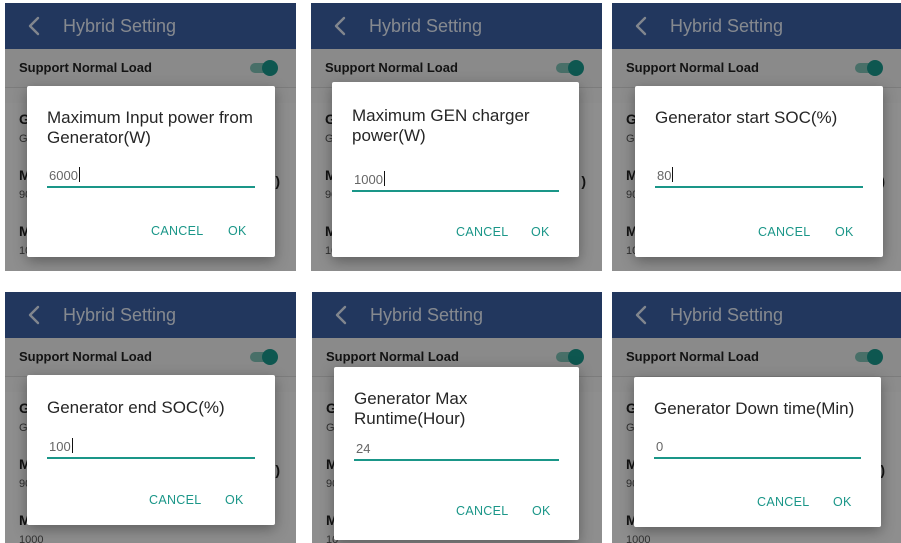 The image size is (901, 543). I want to click on dialog-input-field: 1000, so click(455, 179).